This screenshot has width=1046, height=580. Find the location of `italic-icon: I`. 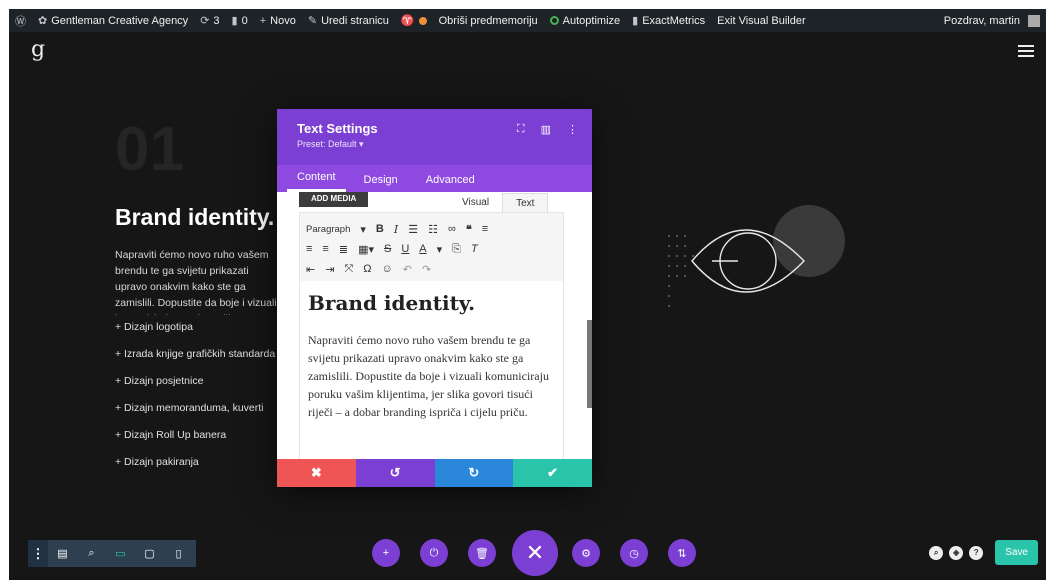

italic-icon: I is located at coordinates (396, 229).